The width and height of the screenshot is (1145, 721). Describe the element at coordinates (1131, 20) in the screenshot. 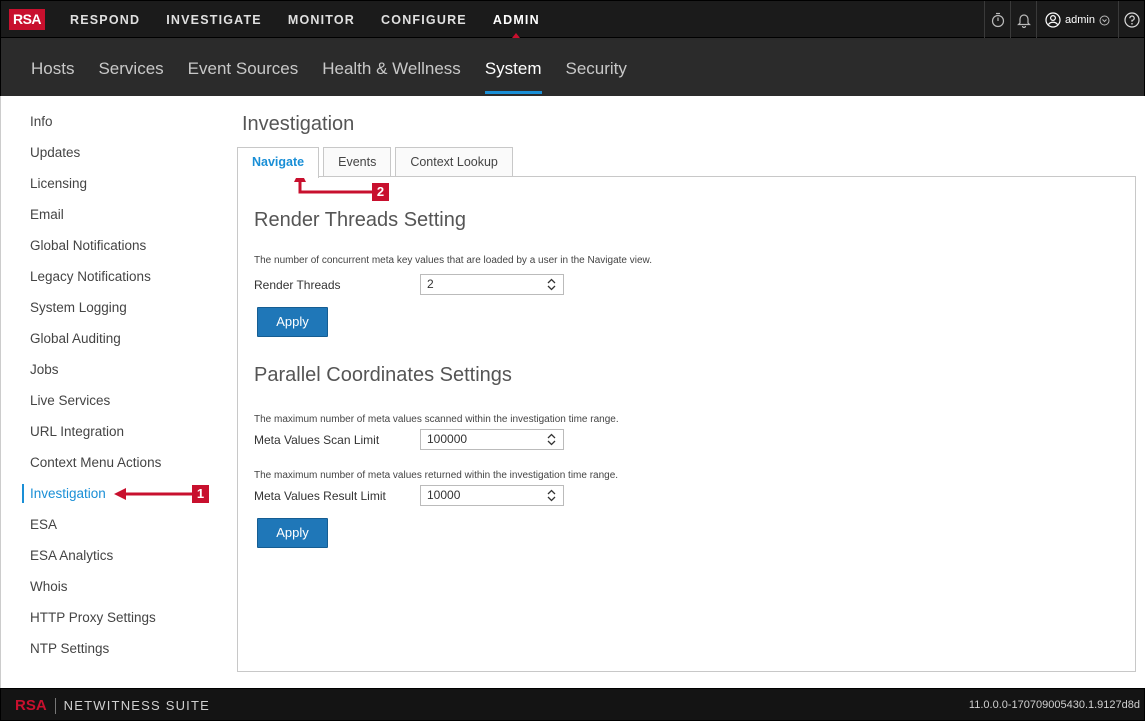

I see `help-icon` at that location.